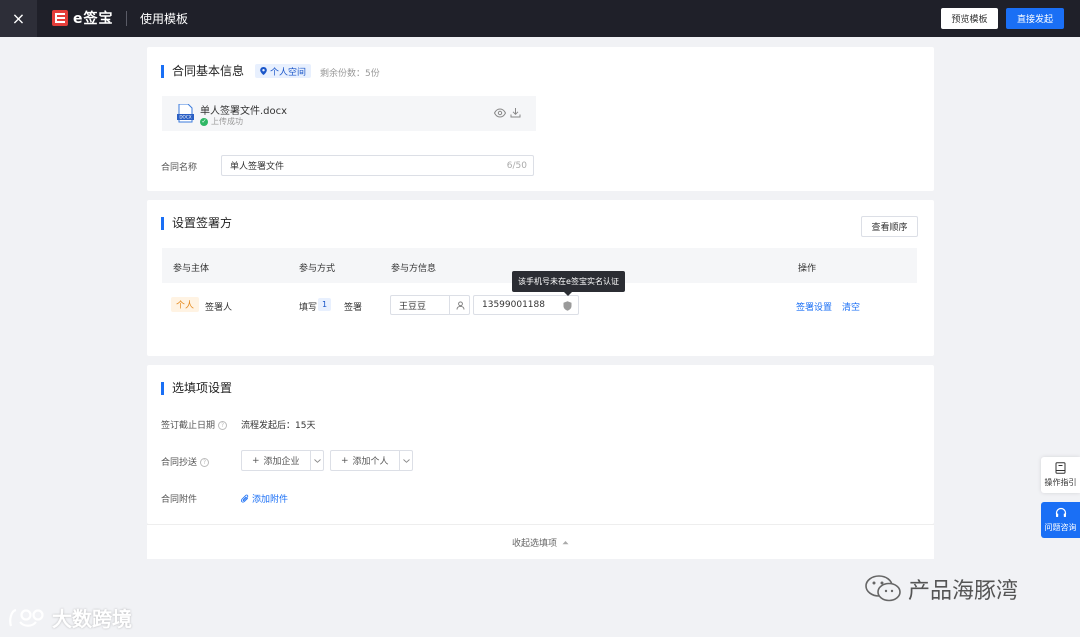 The image size is (1080, 637). Describe the element at coordinates (534, 543) in the screenshot. I see `collapse-label: 收起选填项` at that location.